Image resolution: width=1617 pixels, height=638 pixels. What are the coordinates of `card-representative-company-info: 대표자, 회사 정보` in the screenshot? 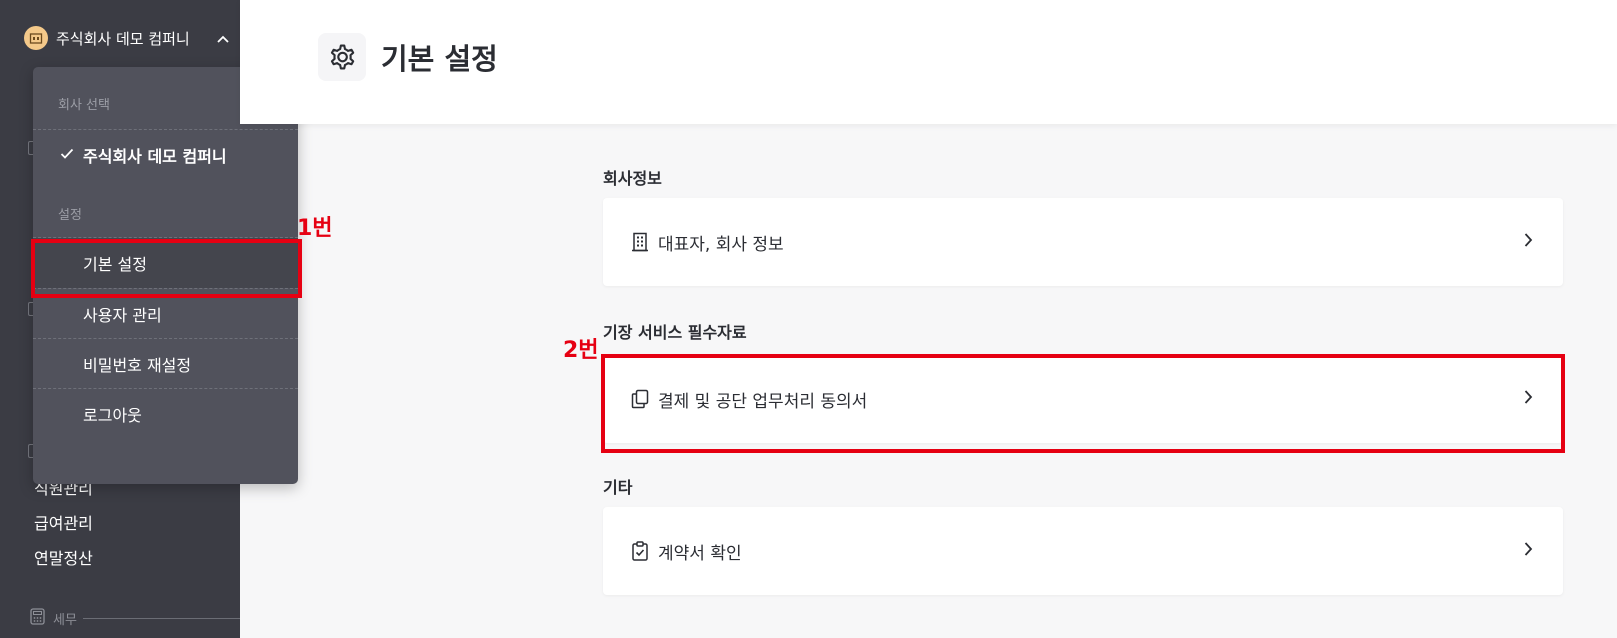 It's located at (1083, 242).